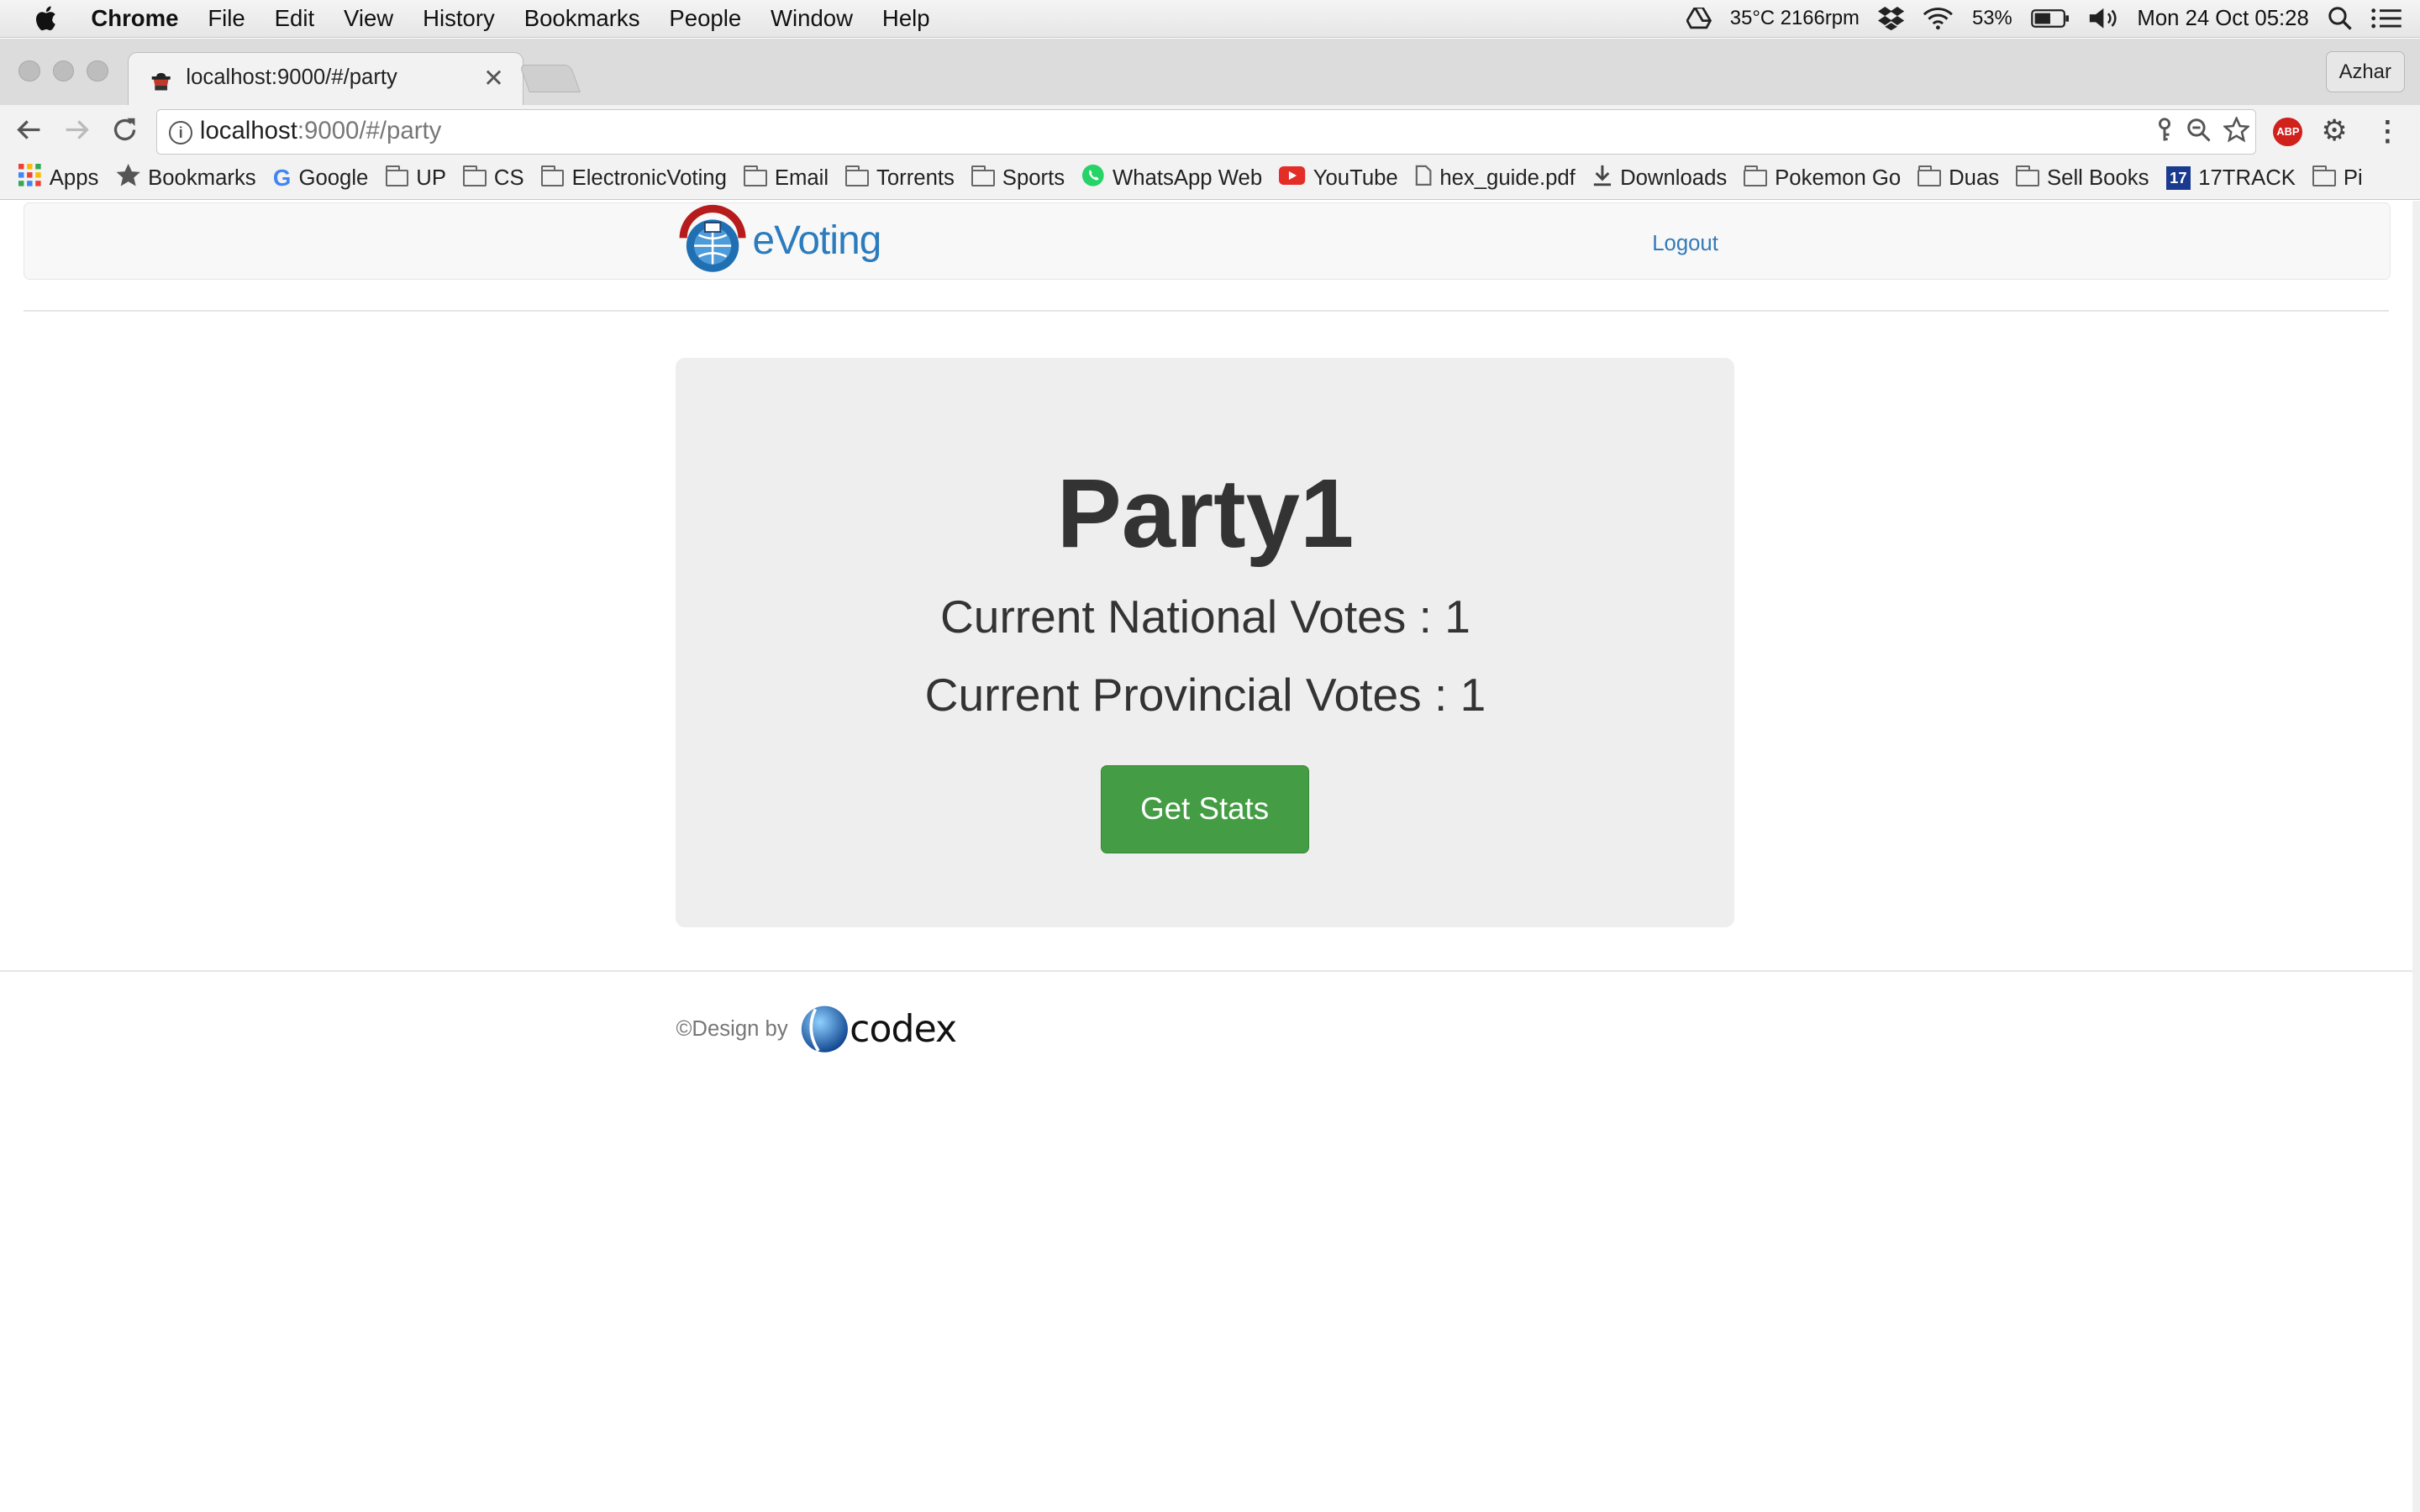 Image resolution: width=2420 pixels, height=1512 pixels. I want to click on youtube-icon, so click(1292, 178).